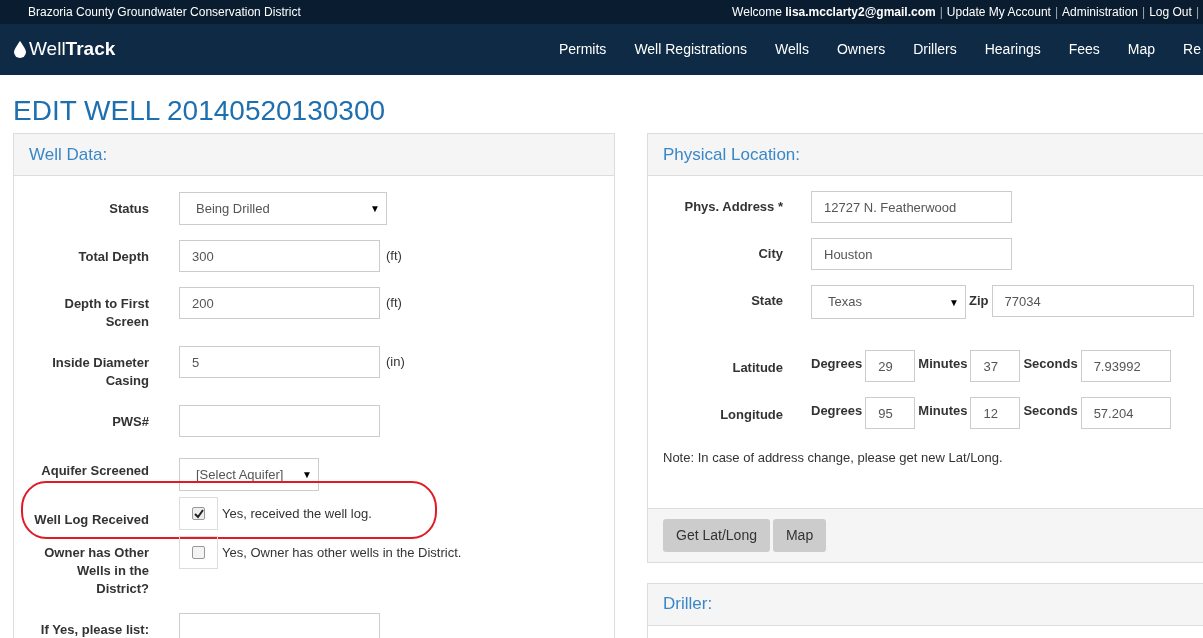  I want to click on field-label: Owner has Other Wells in the District?, so click(96, 571).